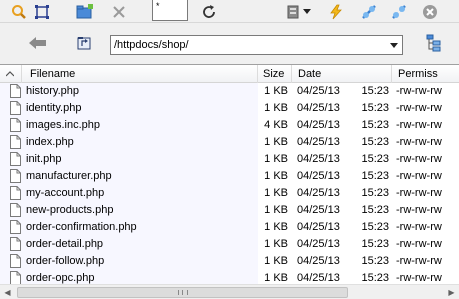 The height and width of the screenshot is (299, 459). Describe the element at coordinates (342, 74) in the screenshot. I see `column-date: Date` at that location.